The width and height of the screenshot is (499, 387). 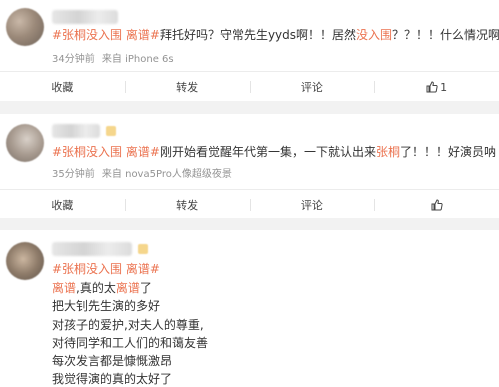 I want to click on post-time: 34分钟前, so click(x=73, y=59).